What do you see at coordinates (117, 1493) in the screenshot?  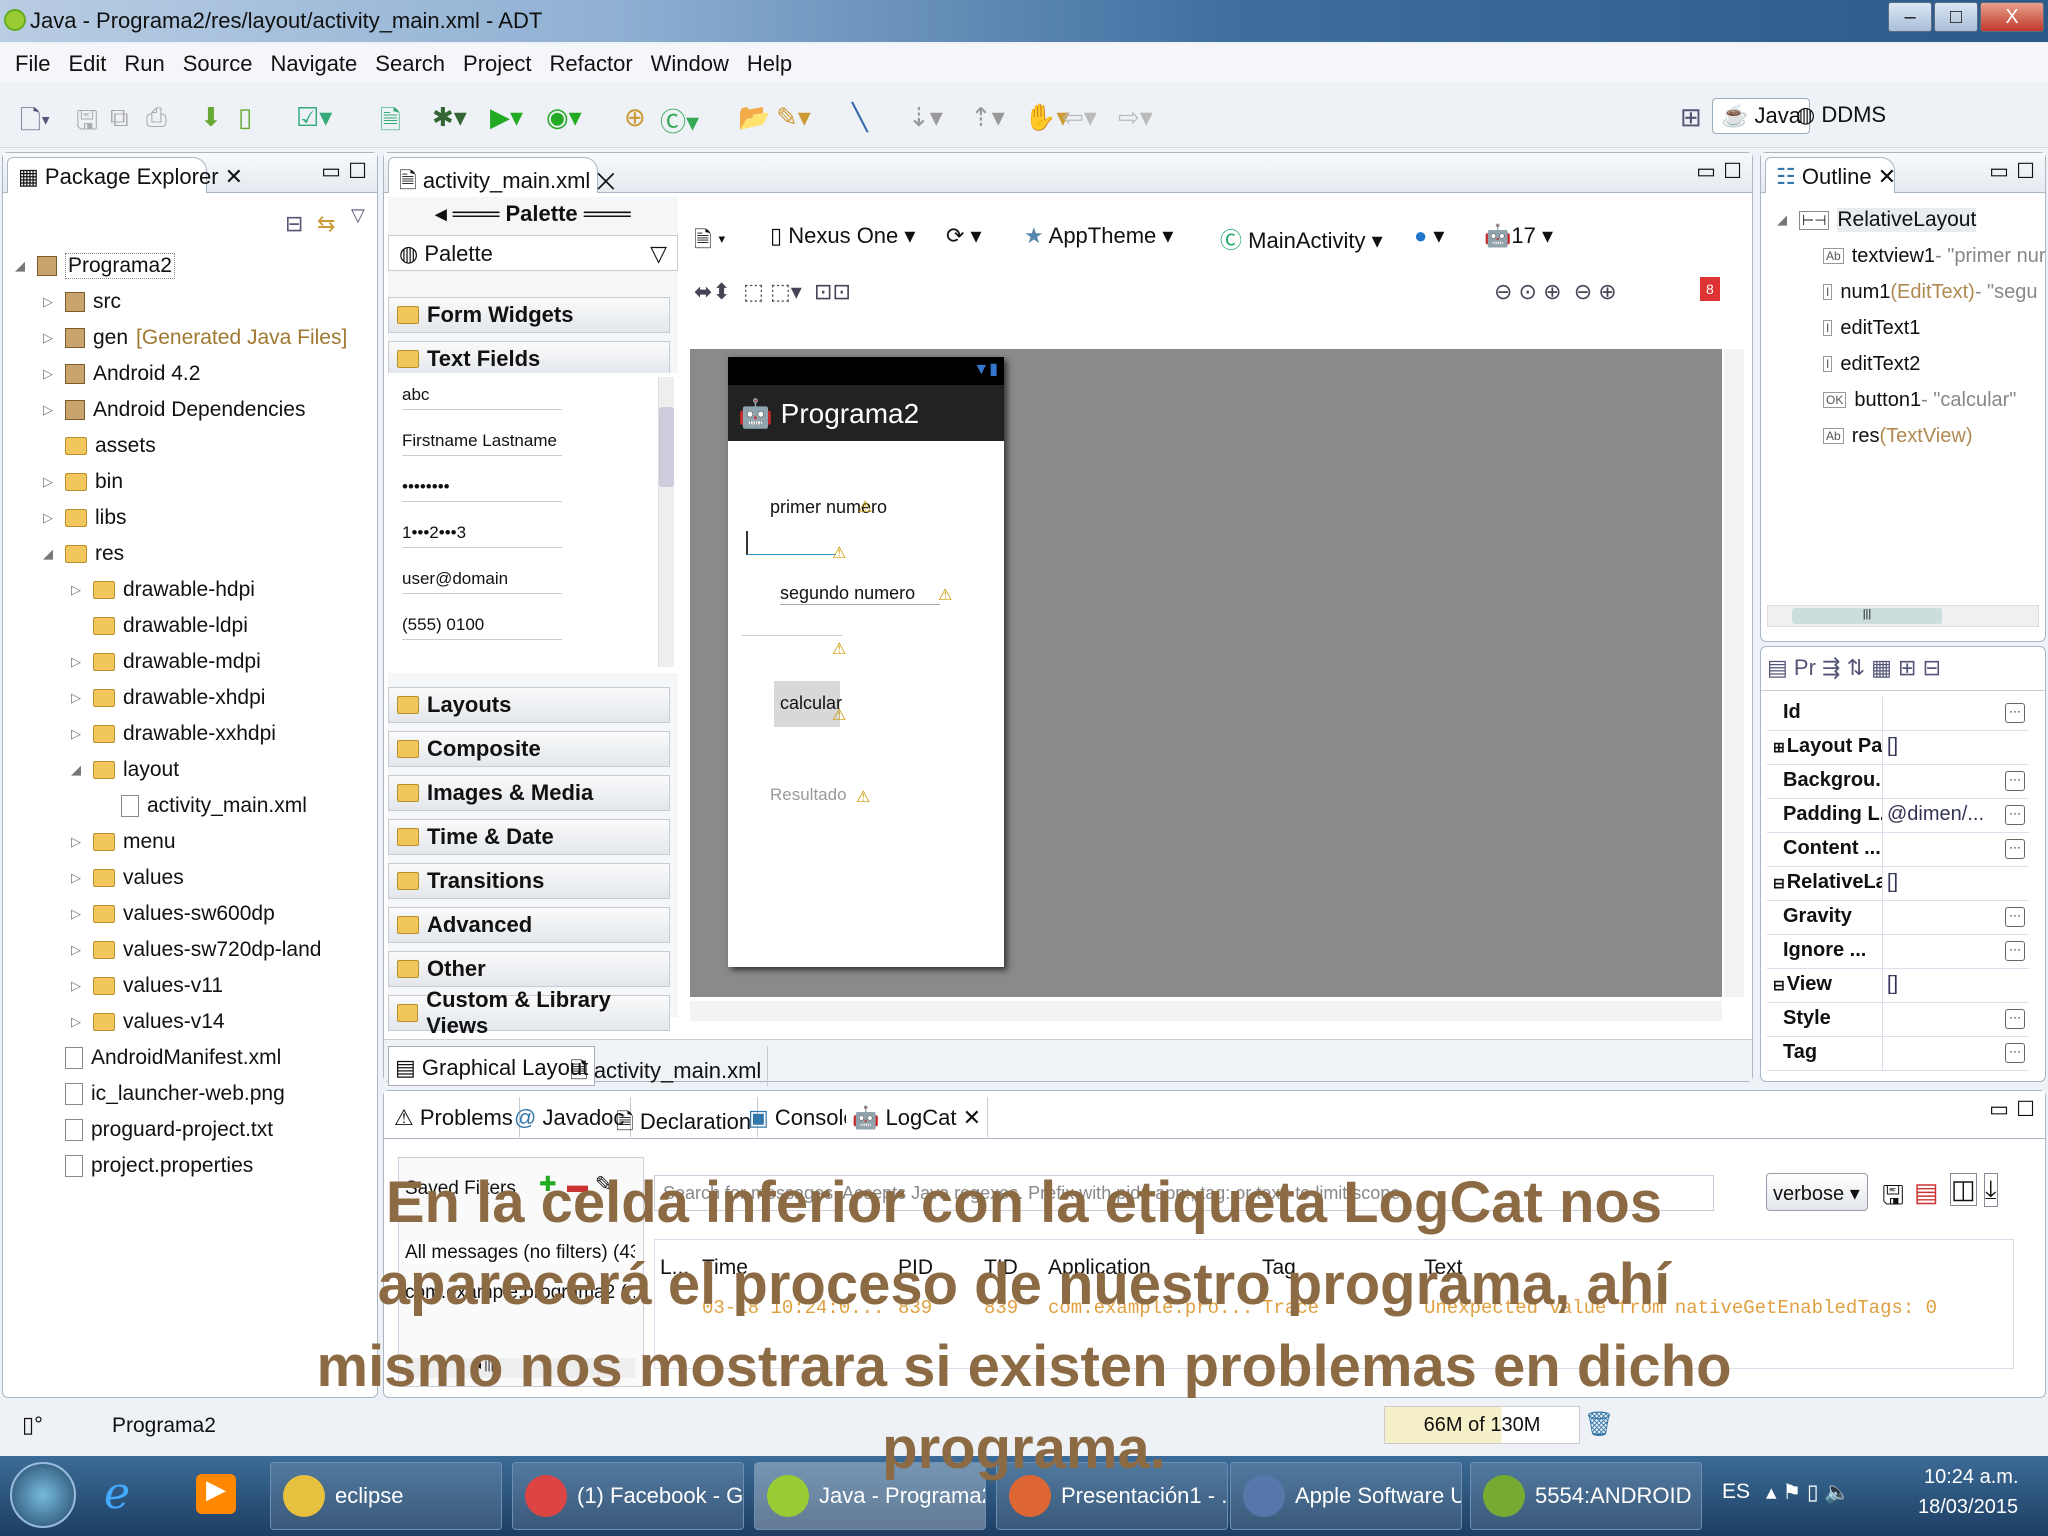 I see `ie-icon: ℯ` at bounding box center [117, 1493].